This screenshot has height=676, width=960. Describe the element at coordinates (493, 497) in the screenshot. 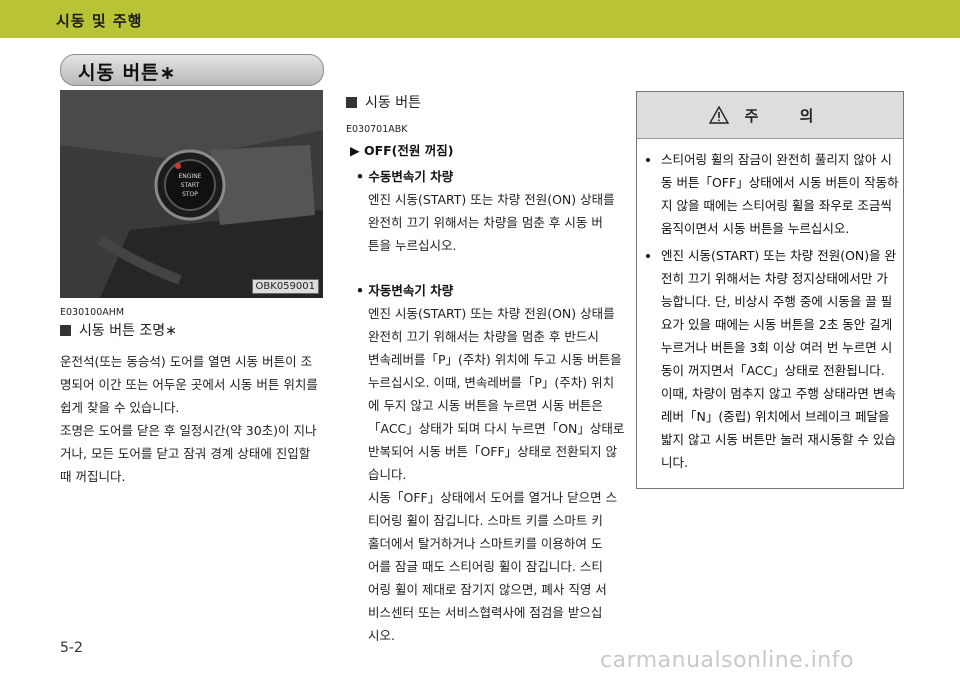

I see `text-line: 시동「OFF」상태에서 도어를 열거나 닫으면 스` at that location.